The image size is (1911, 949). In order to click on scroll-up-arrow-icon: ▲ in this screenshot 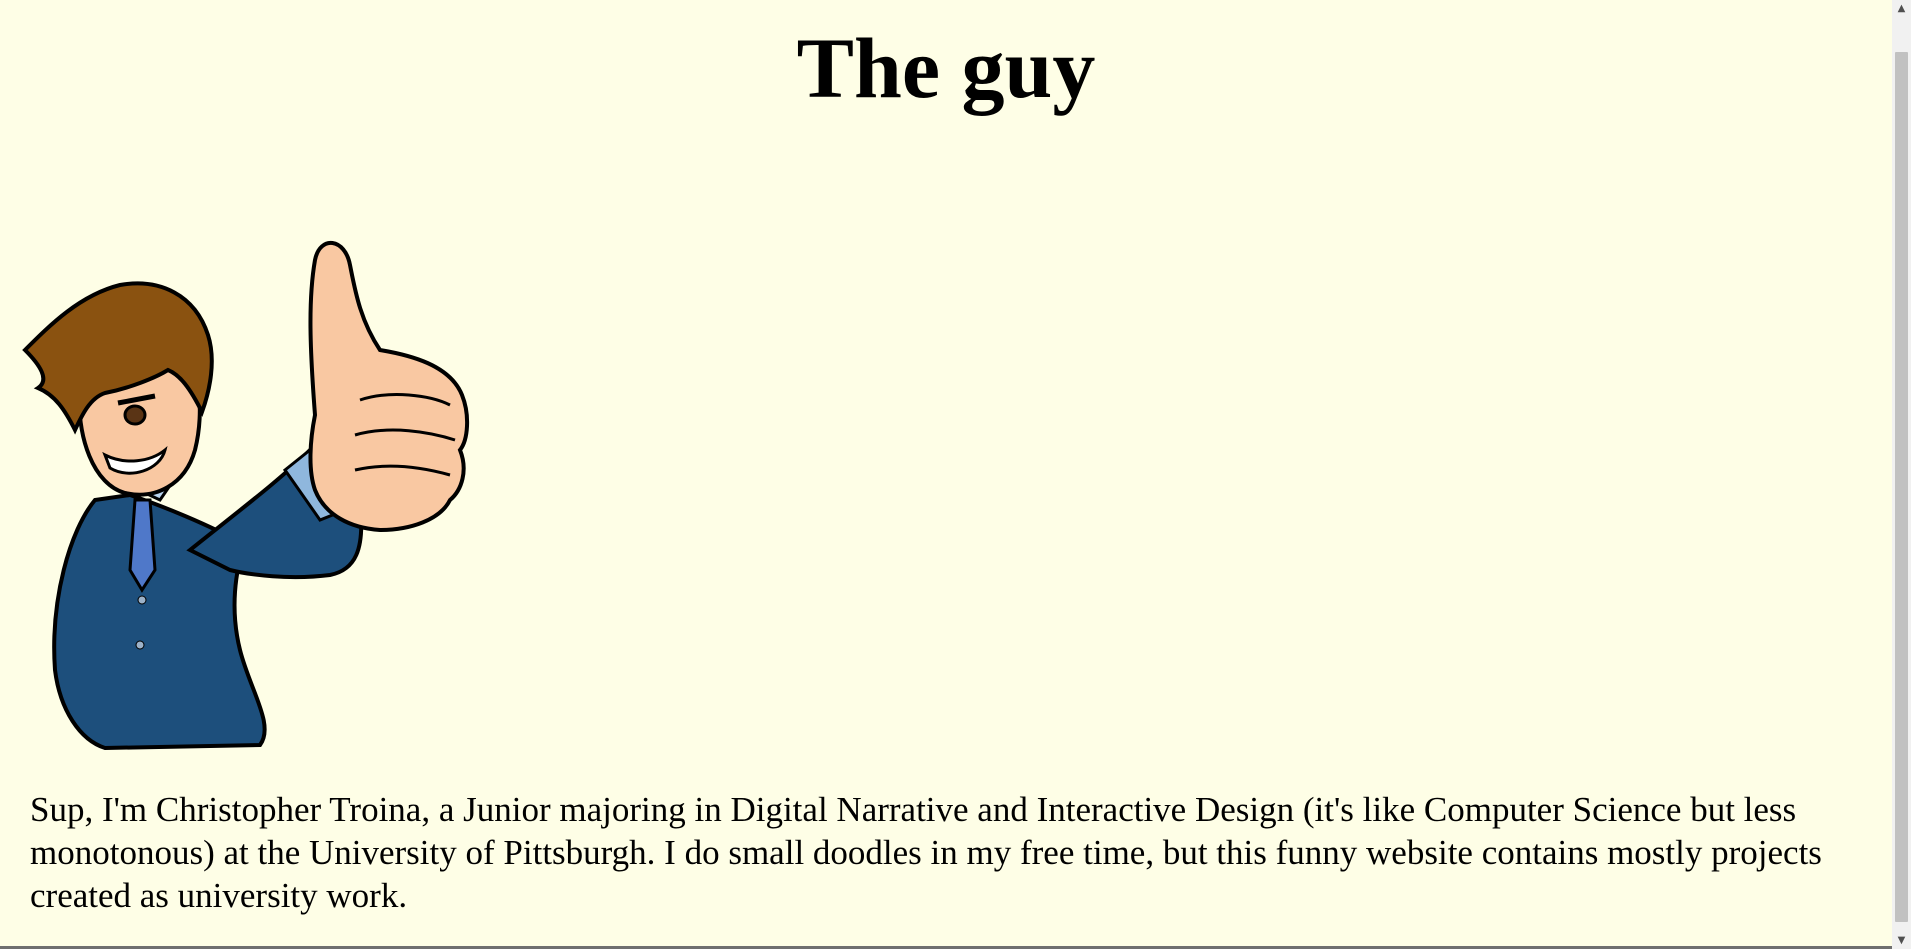, I will do `click(1901, 8)`.